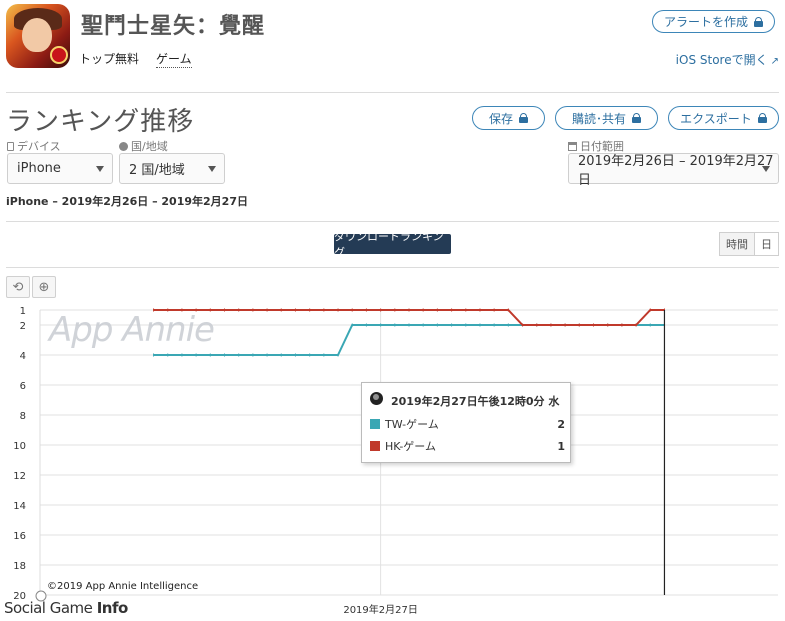 This screenshot has height=621, width=785. I want to click on y-tick-label: 4, so click(23, 356).